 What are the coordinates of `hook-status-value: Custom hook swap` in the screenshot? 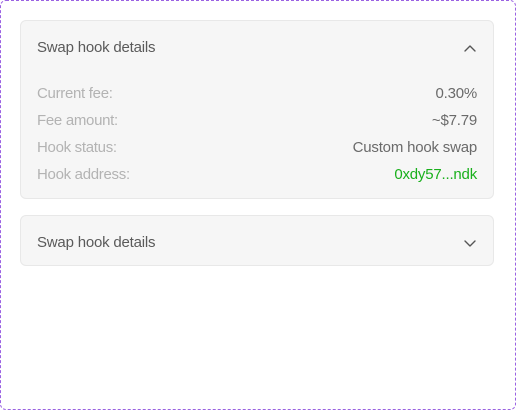 It's located at (415, 147).